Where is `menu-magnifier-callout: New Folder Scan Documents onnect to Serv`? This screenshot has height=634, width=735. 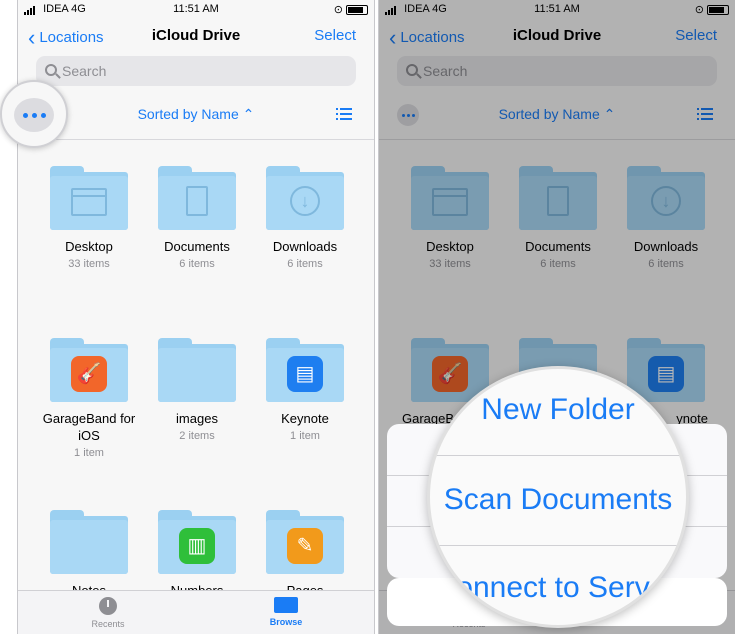 menu-magnifier-callout: New Folder Scan Documents onnect to Serv is located at coordinates (558, 497).